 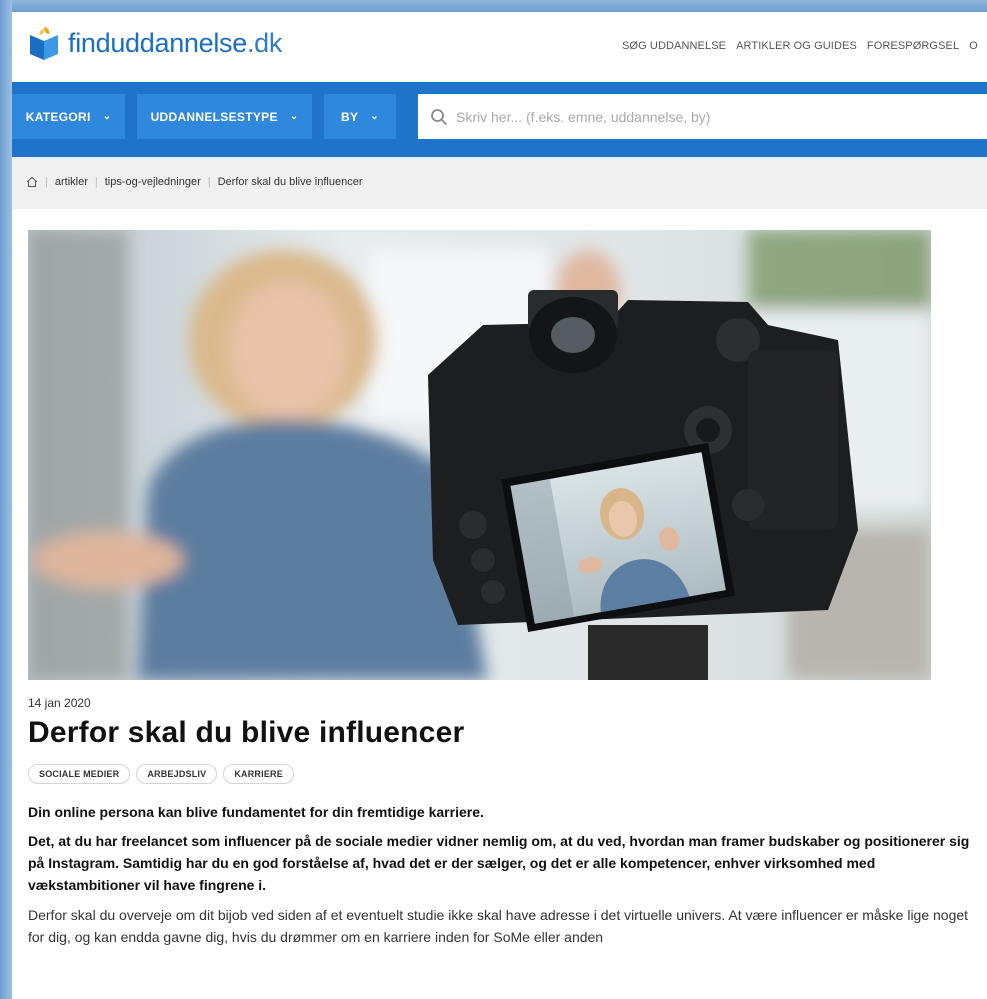 What do you see at coordinates (439, 116) in the screenshot?
I see `search-icon` at bounding box center [439, 116].